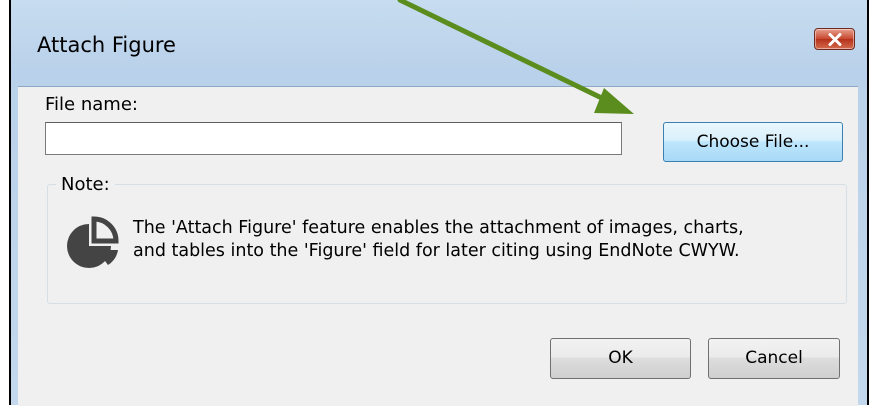 The height and width of the screenshot is (406, 869). What do you see at coordinates (85, 184) in the screenshot?
I see `note-label: Note:` at bounding box center [85, 184].